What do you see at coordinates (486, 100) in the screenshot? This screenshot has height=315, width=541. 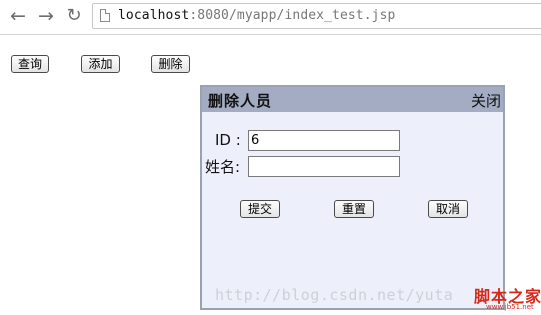 I see `dialog-close-link: 关闭` at bounding box center [486, 100].